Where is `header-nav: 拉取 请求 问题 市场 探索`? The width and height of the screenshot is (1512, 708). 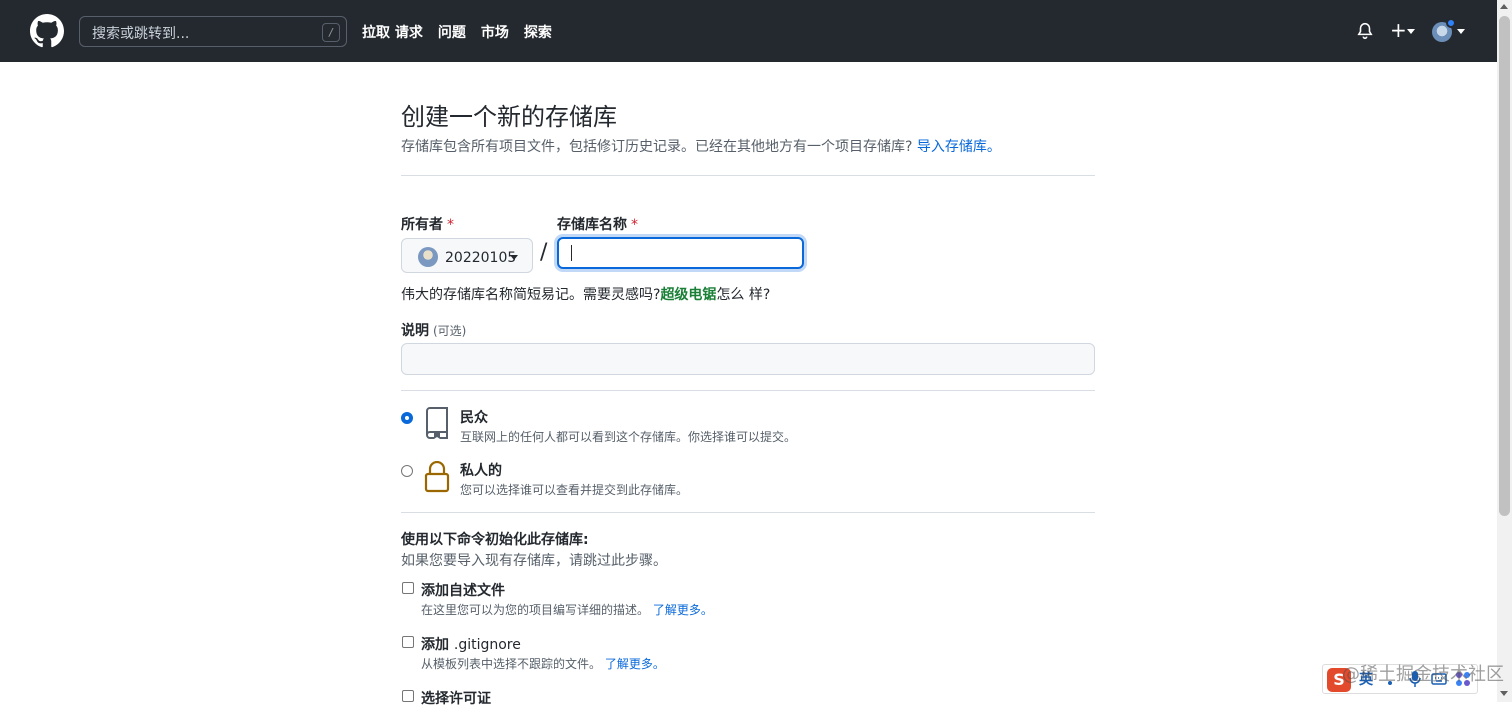 header-nav: 拉取 请求 问题 市场 探索 is located at coordinates (457, 32).